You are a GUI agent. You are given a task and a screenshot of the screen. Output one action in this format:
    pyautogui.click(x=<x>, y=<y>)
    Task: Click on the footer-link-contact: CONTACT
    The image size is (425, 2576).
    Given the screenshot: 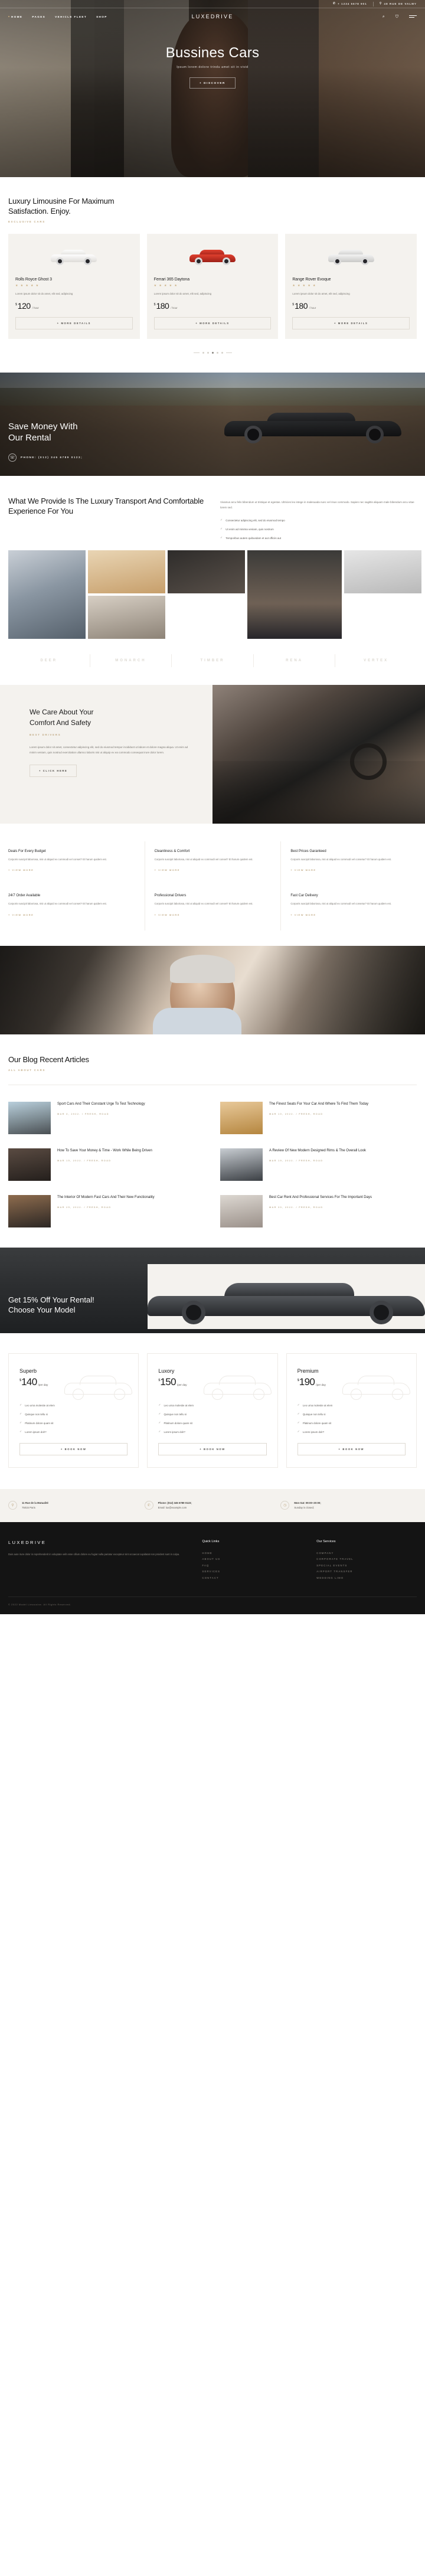 What is the action you would take?
    pyautogui.click(x=252, y=1578)
    